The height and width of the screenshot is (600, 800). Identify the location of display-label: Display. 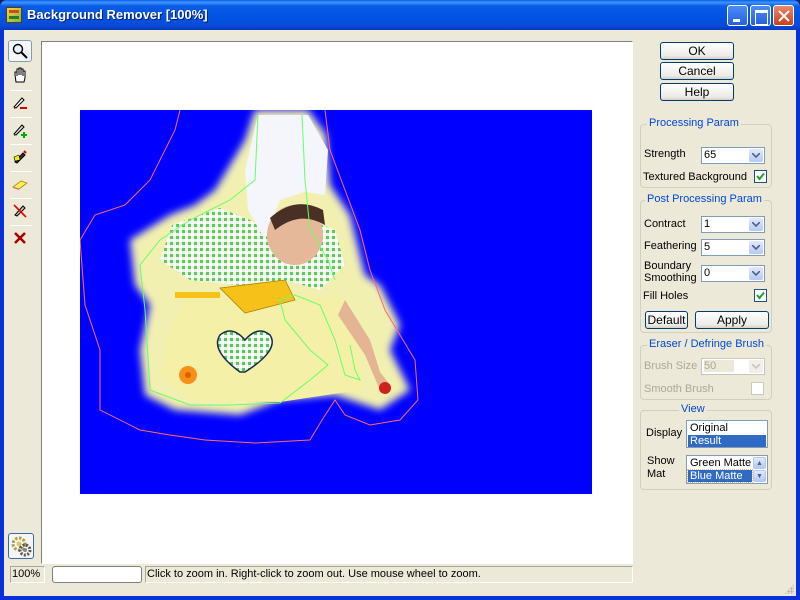
(664, 433).